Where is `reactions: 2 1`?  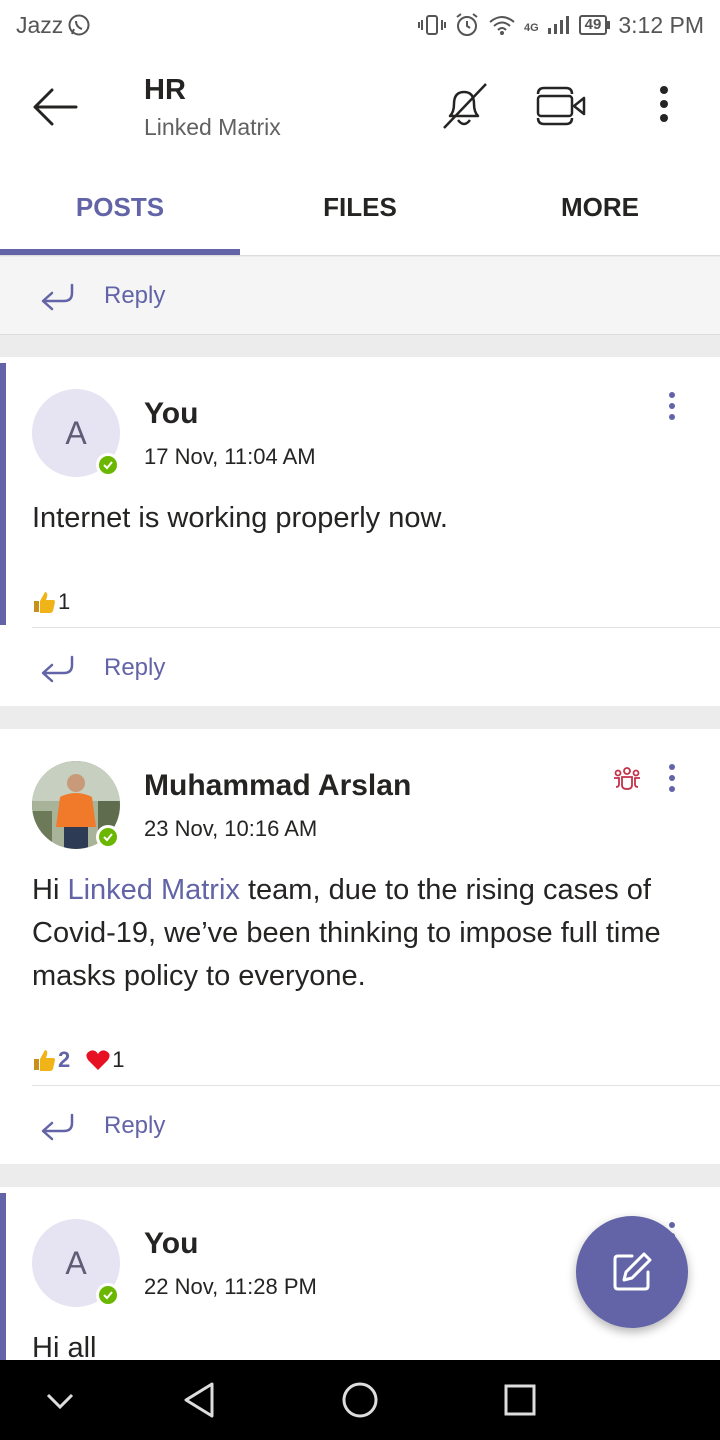 reactions: 2 1 is located at coordinates (78, 1060).